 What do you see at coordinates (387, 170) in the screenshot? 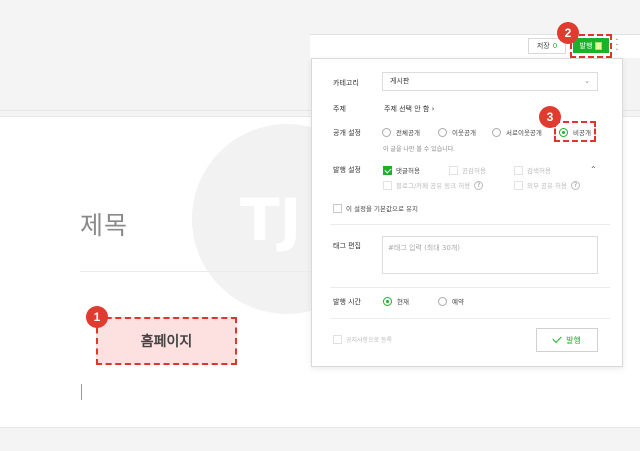
I see `checkbox-checked-icon` at bounding box center [387, 170].